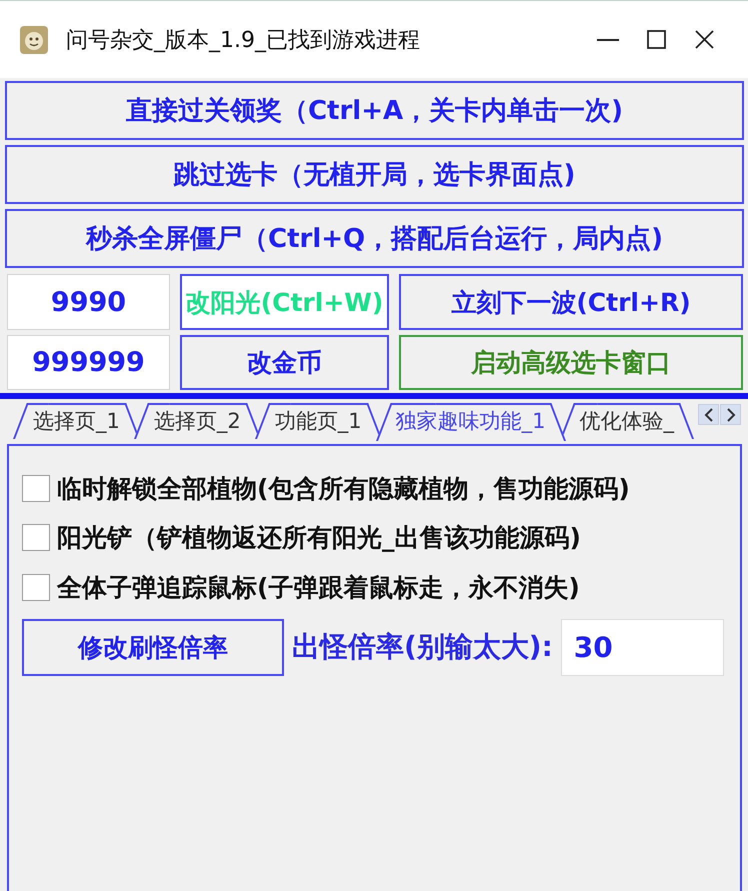 The width and height of the screenshot is (748, 891). Describe the element at coordinates (153, 647) in the screenshot. I see `rate-button: 修改刷怪倍率` at that location.